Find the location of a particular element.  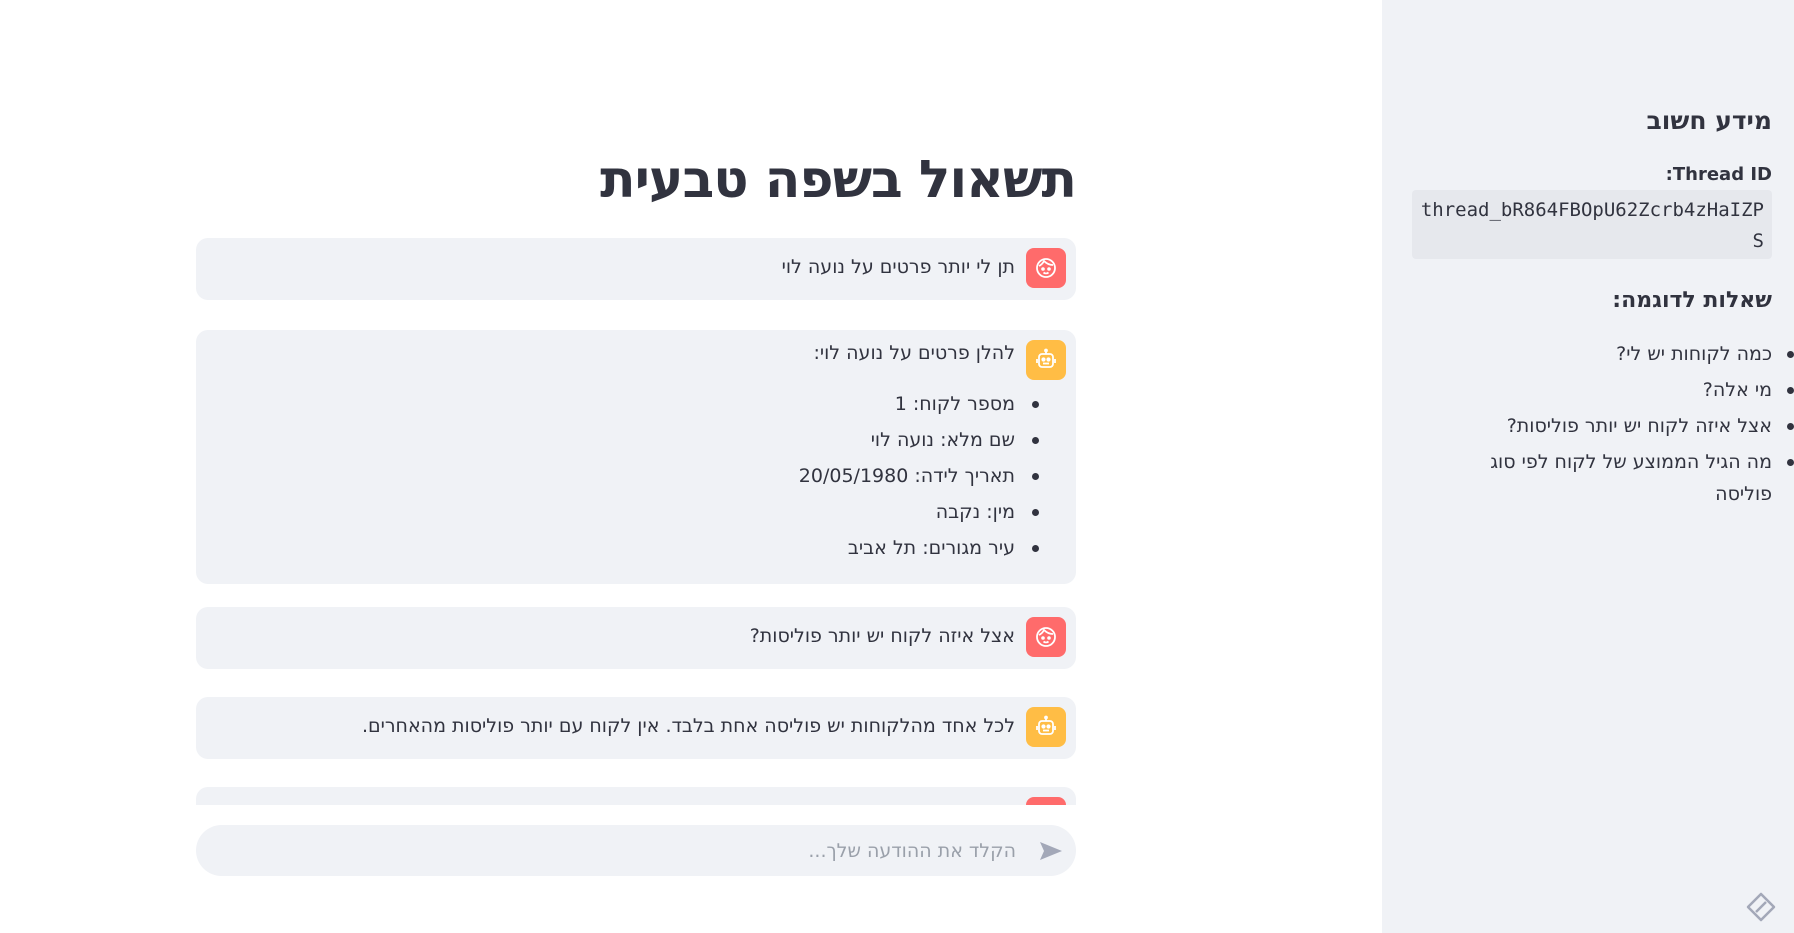

examples-heading: שאלות לדוגמה: is located at coordinates (1692, 300).